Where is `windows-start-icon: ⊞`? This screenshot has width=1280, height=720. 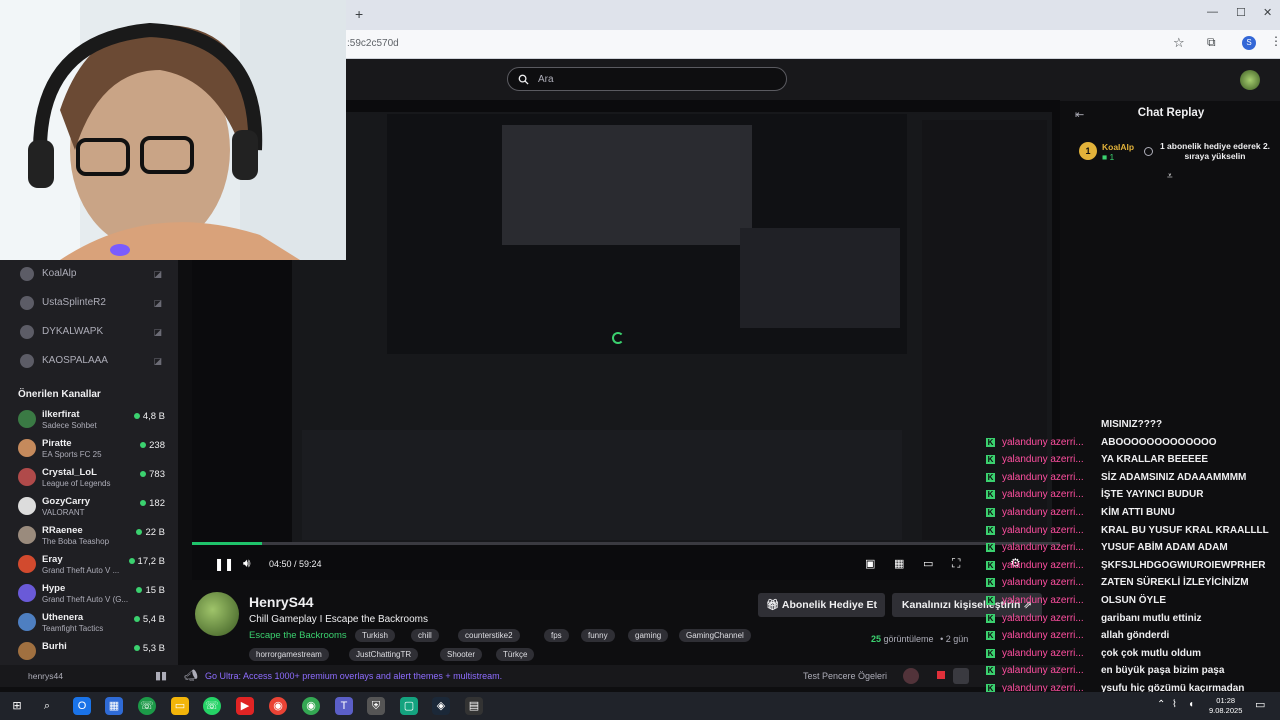
windows-start-icon: ⊞ is located at coordinates (17, 706).